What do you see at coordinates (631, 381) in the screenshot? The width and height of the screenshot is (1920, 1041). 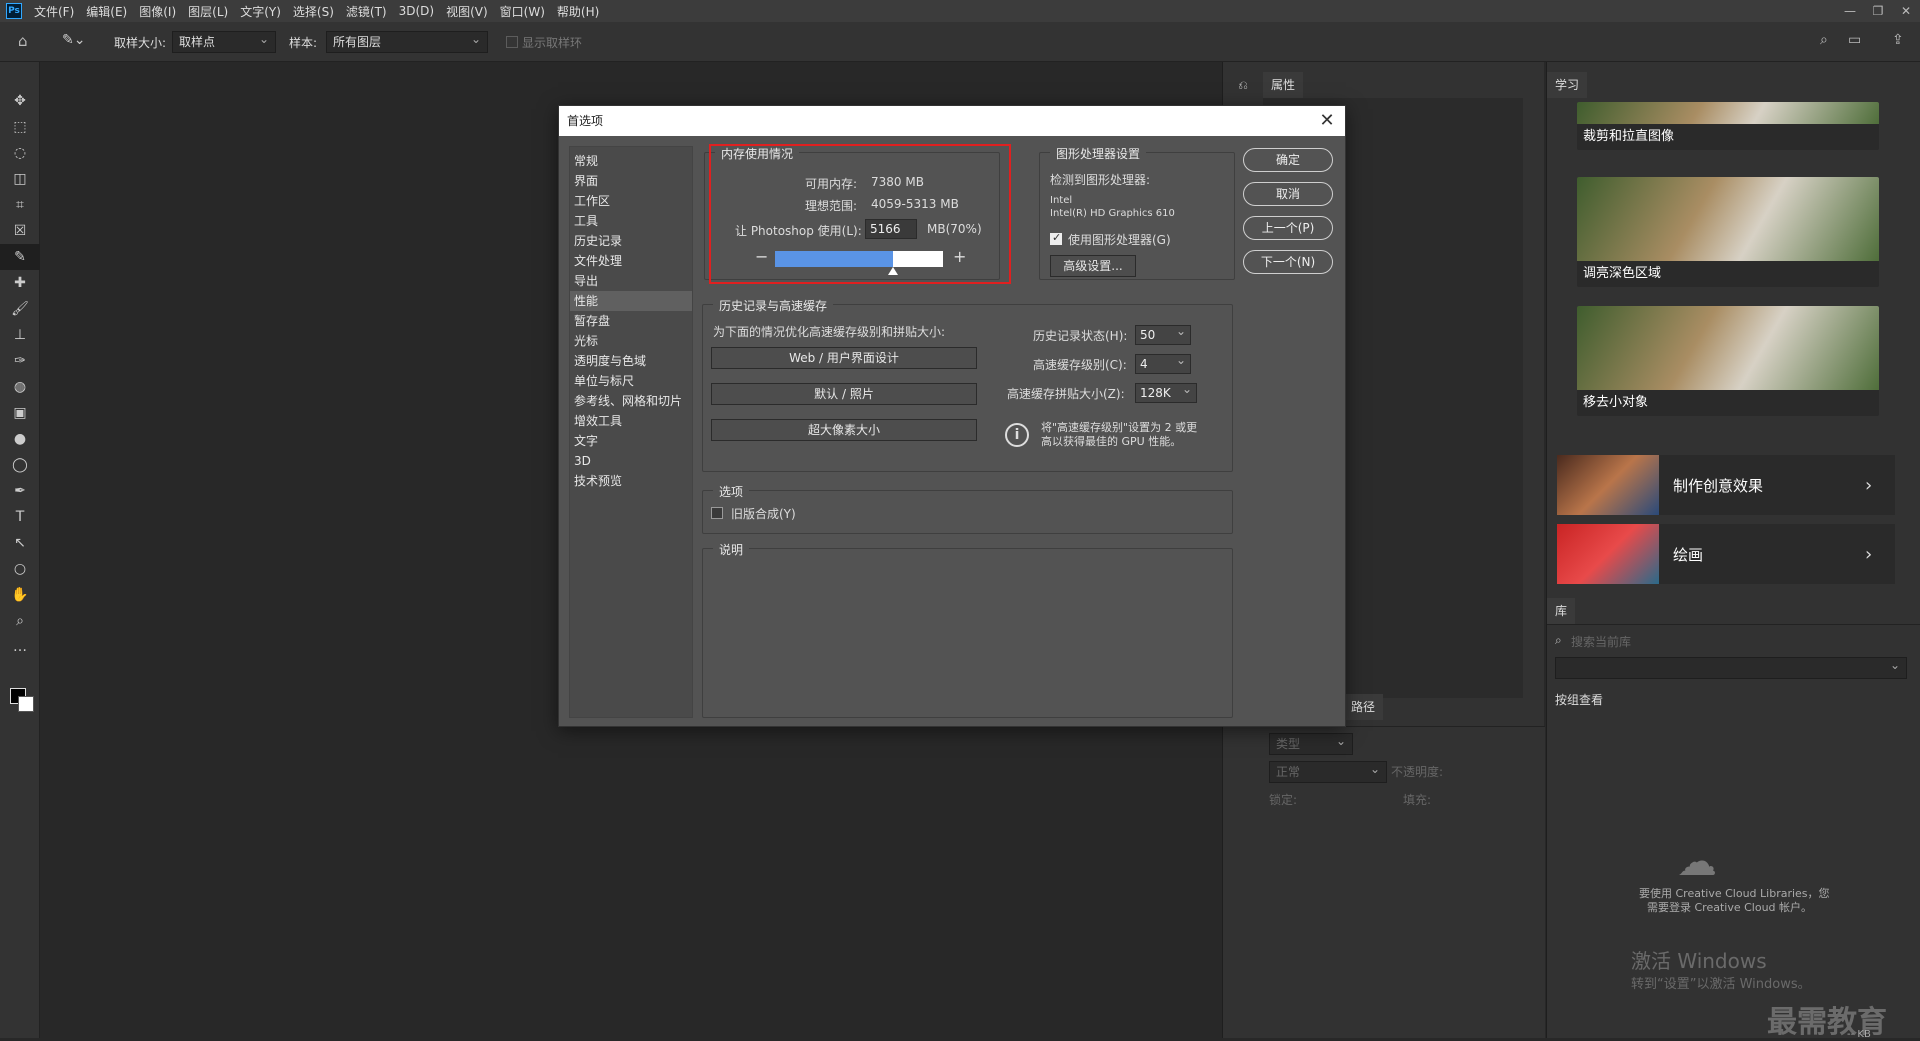 I see `category-item: 单位与标尺` at bounding box center [631, 381].